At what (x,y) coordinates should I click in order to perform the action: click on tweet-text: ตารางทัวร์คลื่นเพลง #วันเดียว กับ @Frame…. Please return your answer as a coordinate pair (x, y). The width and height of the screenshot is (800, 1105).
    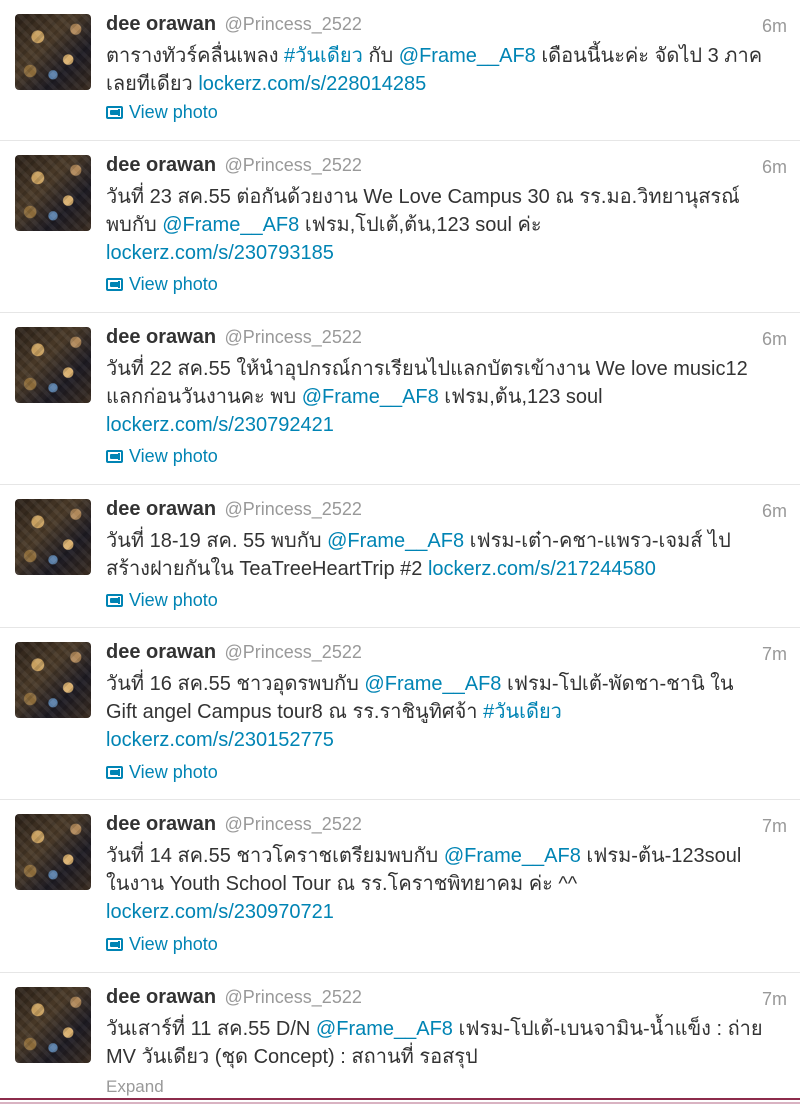
    Looking at the image, I should click on (436, 70).